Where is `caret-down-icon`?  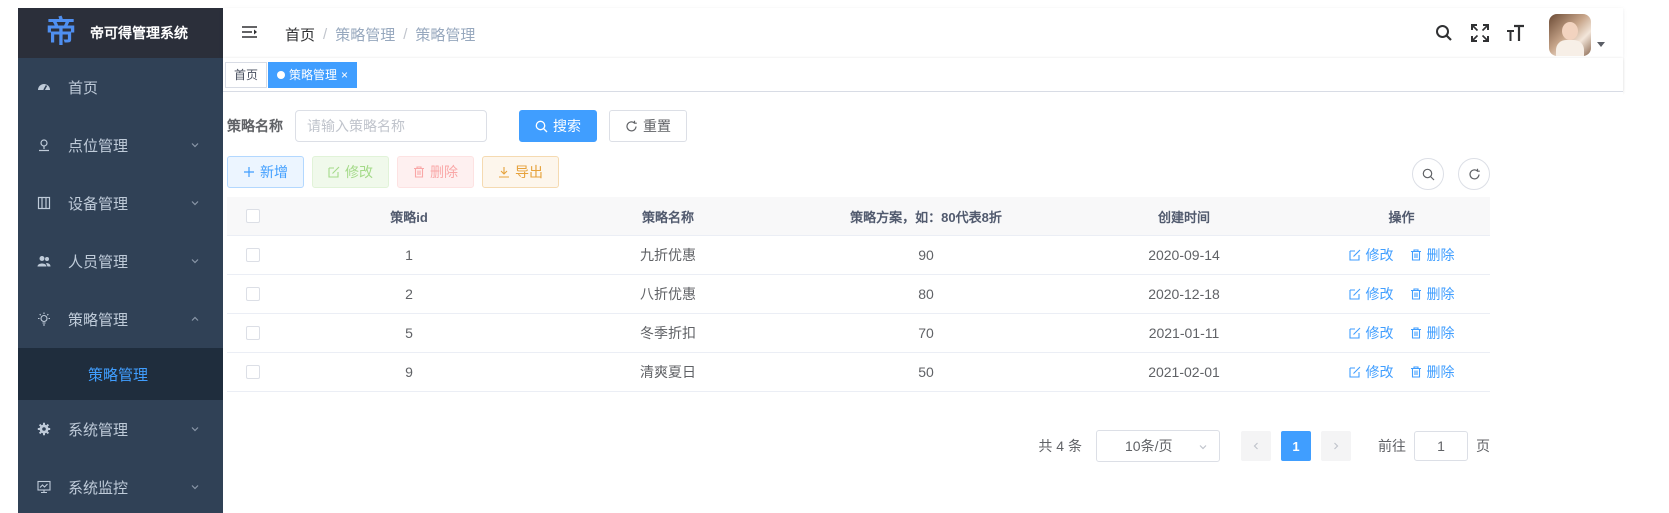 caret-down-icon is located at coordinates (1601, 44).